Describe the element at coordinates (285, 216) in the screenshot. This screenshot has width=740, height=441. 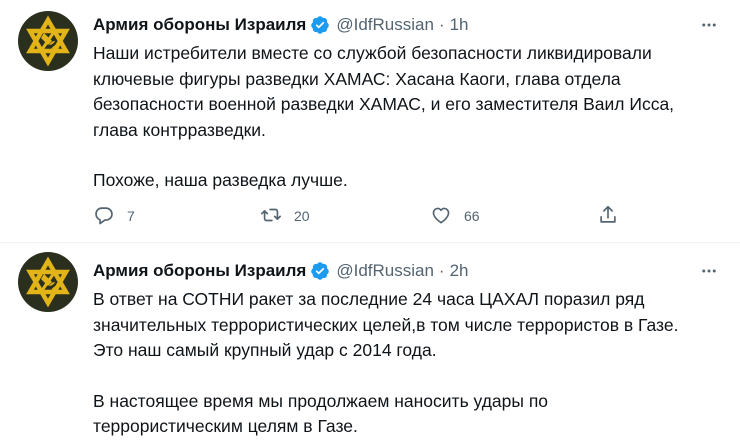
I see `retweet-button: 20` at that location.